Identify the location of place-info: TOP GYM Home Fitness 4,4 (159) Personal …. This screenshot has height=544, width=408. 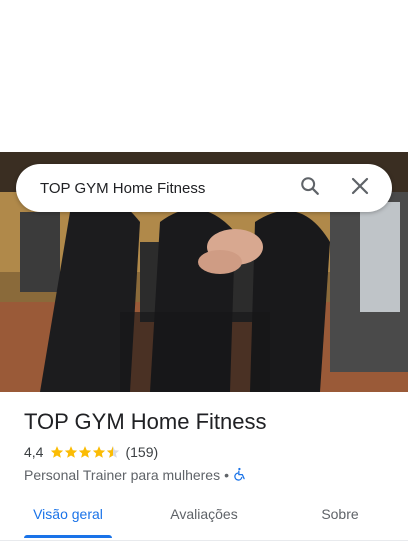
(208, 446).